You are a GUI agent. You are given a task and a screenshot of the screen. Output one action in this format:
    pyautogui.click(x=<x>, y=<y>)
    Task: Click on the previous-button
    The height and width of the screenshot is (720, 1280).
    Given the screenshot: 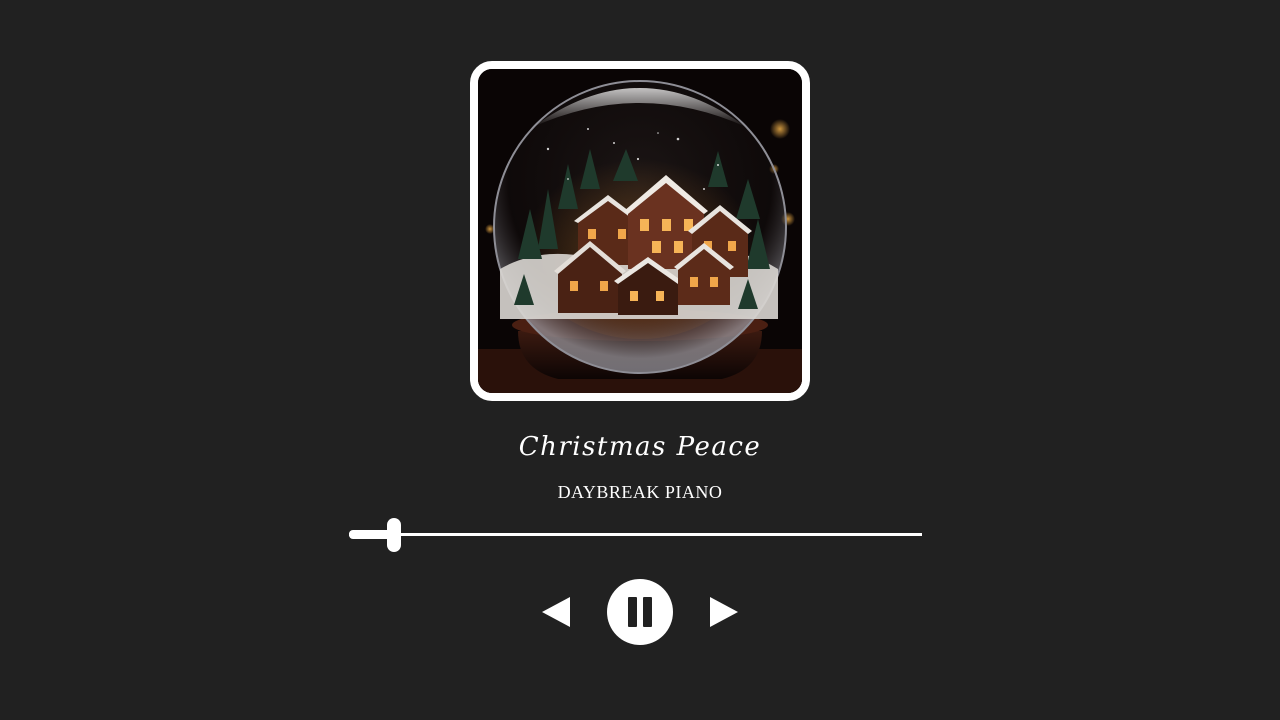 What is the action you would take?
    pyautogui.click(x=556, y=612)
    